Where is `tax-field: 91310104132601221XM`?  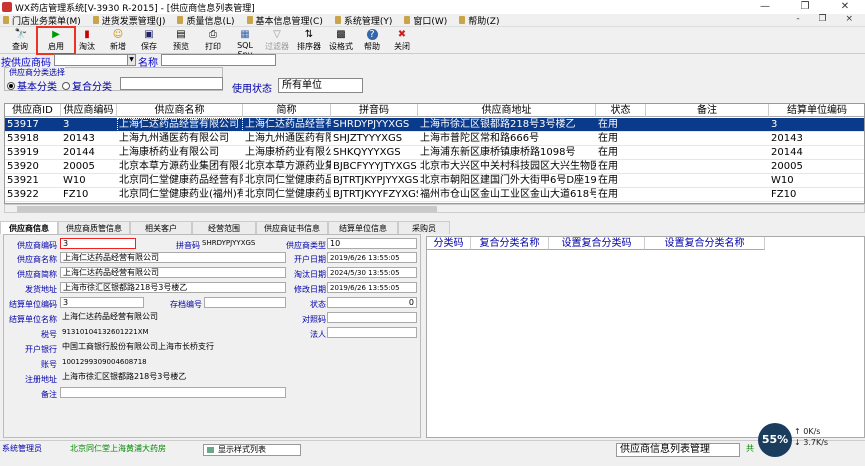 tax-field: 91310104132601221XM is located at coordinates (173, 332).